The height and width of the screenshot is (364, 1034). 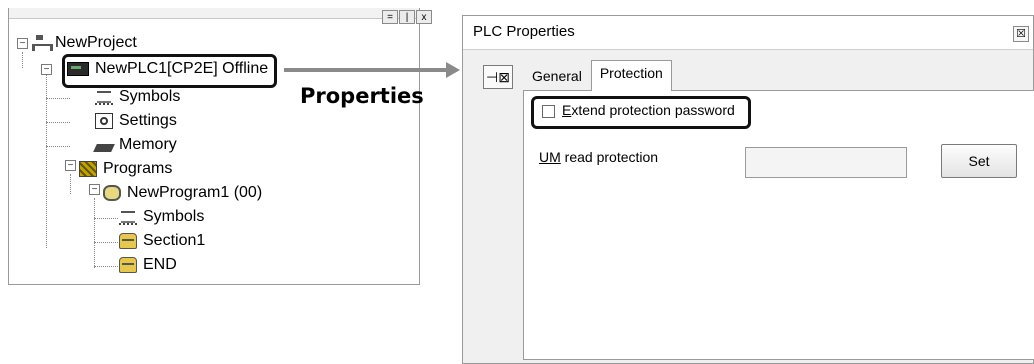 I want to click on tree-item-program-symbols: Symbols, so click(x=161, y=217).